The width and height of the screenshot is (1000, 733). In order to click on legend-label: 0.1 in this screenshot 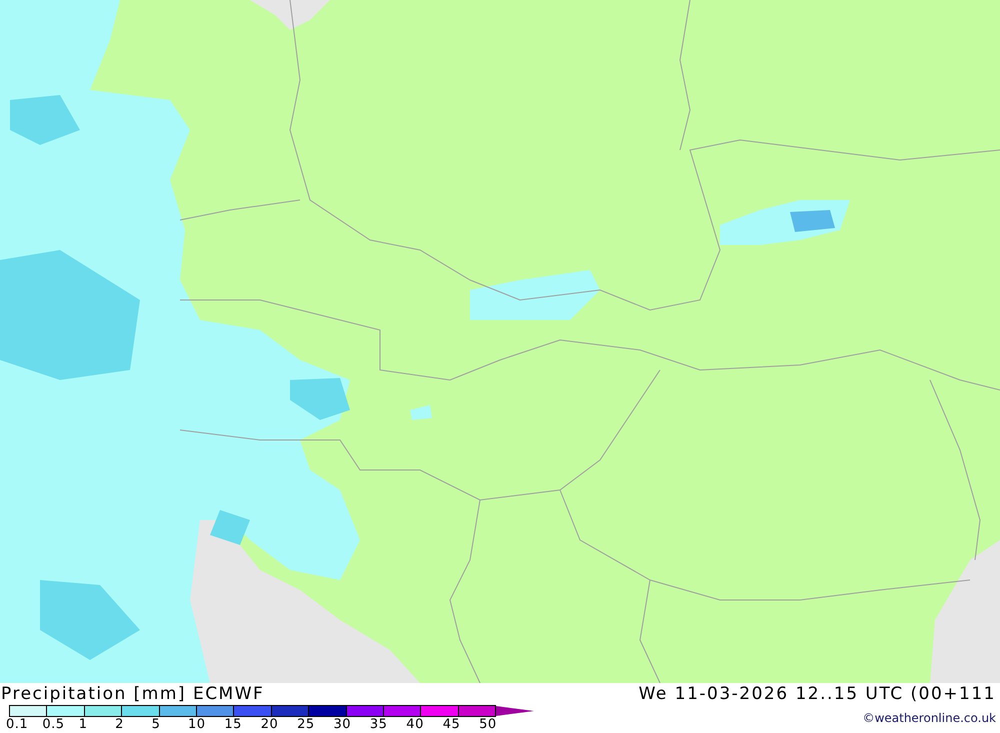, I will do `click(18, 724)`.